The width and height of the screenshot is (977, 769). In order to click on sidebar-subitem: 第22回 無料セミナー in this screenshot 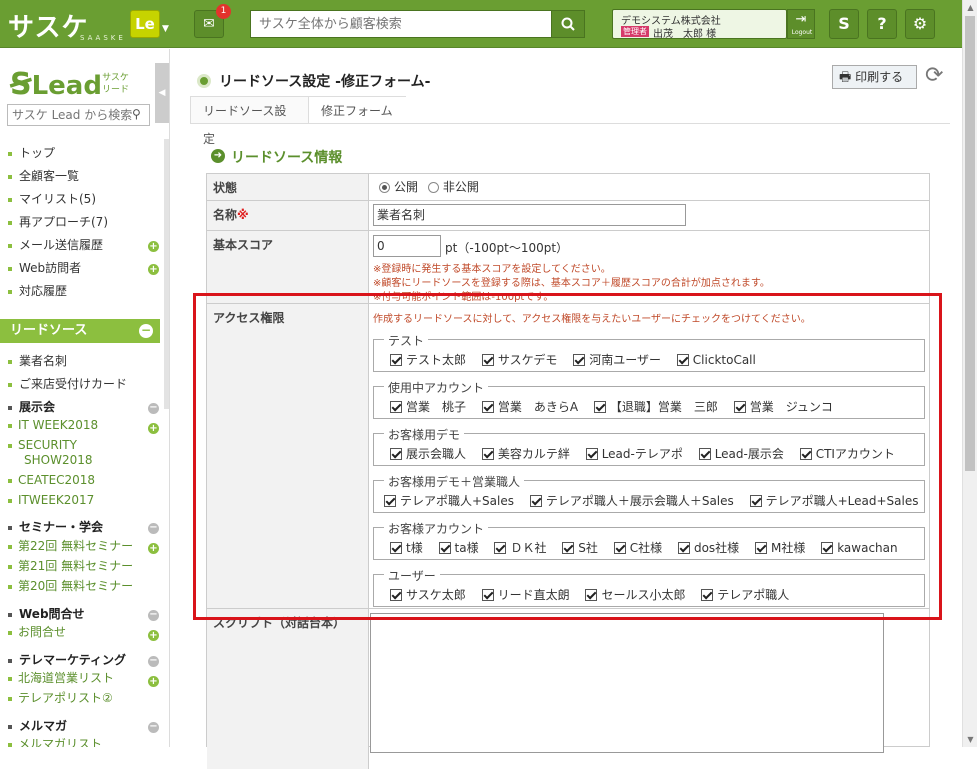, I will do `click(70, 546)`.